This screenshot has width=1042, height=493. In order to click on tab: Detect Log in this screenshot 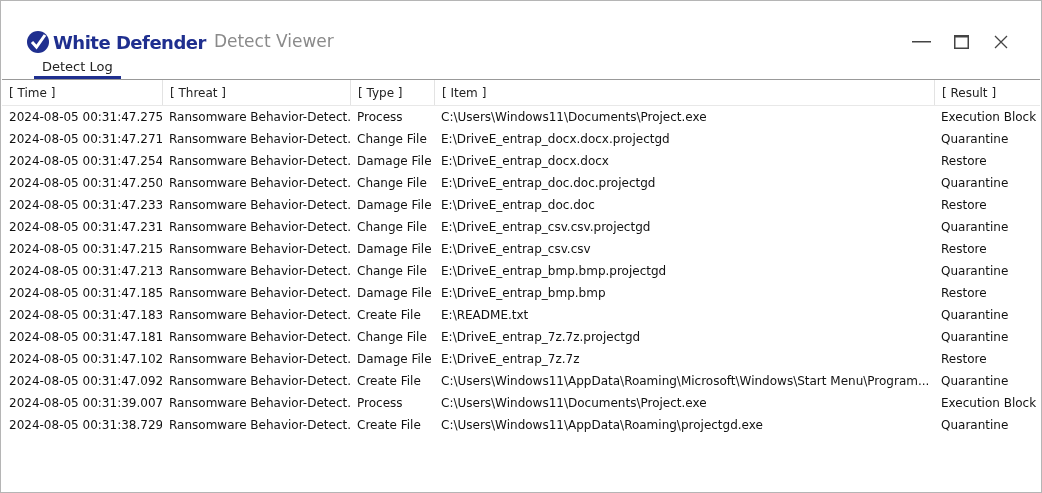, I will do `click(77, 68)`.